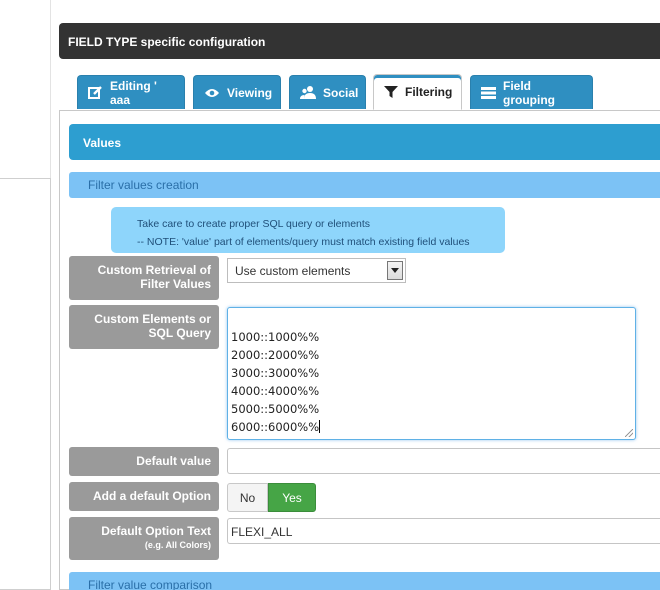 The image size is (660, 590). I want to click on config-header-title: FIELD TYPE specific configuration, so click(167, 42).